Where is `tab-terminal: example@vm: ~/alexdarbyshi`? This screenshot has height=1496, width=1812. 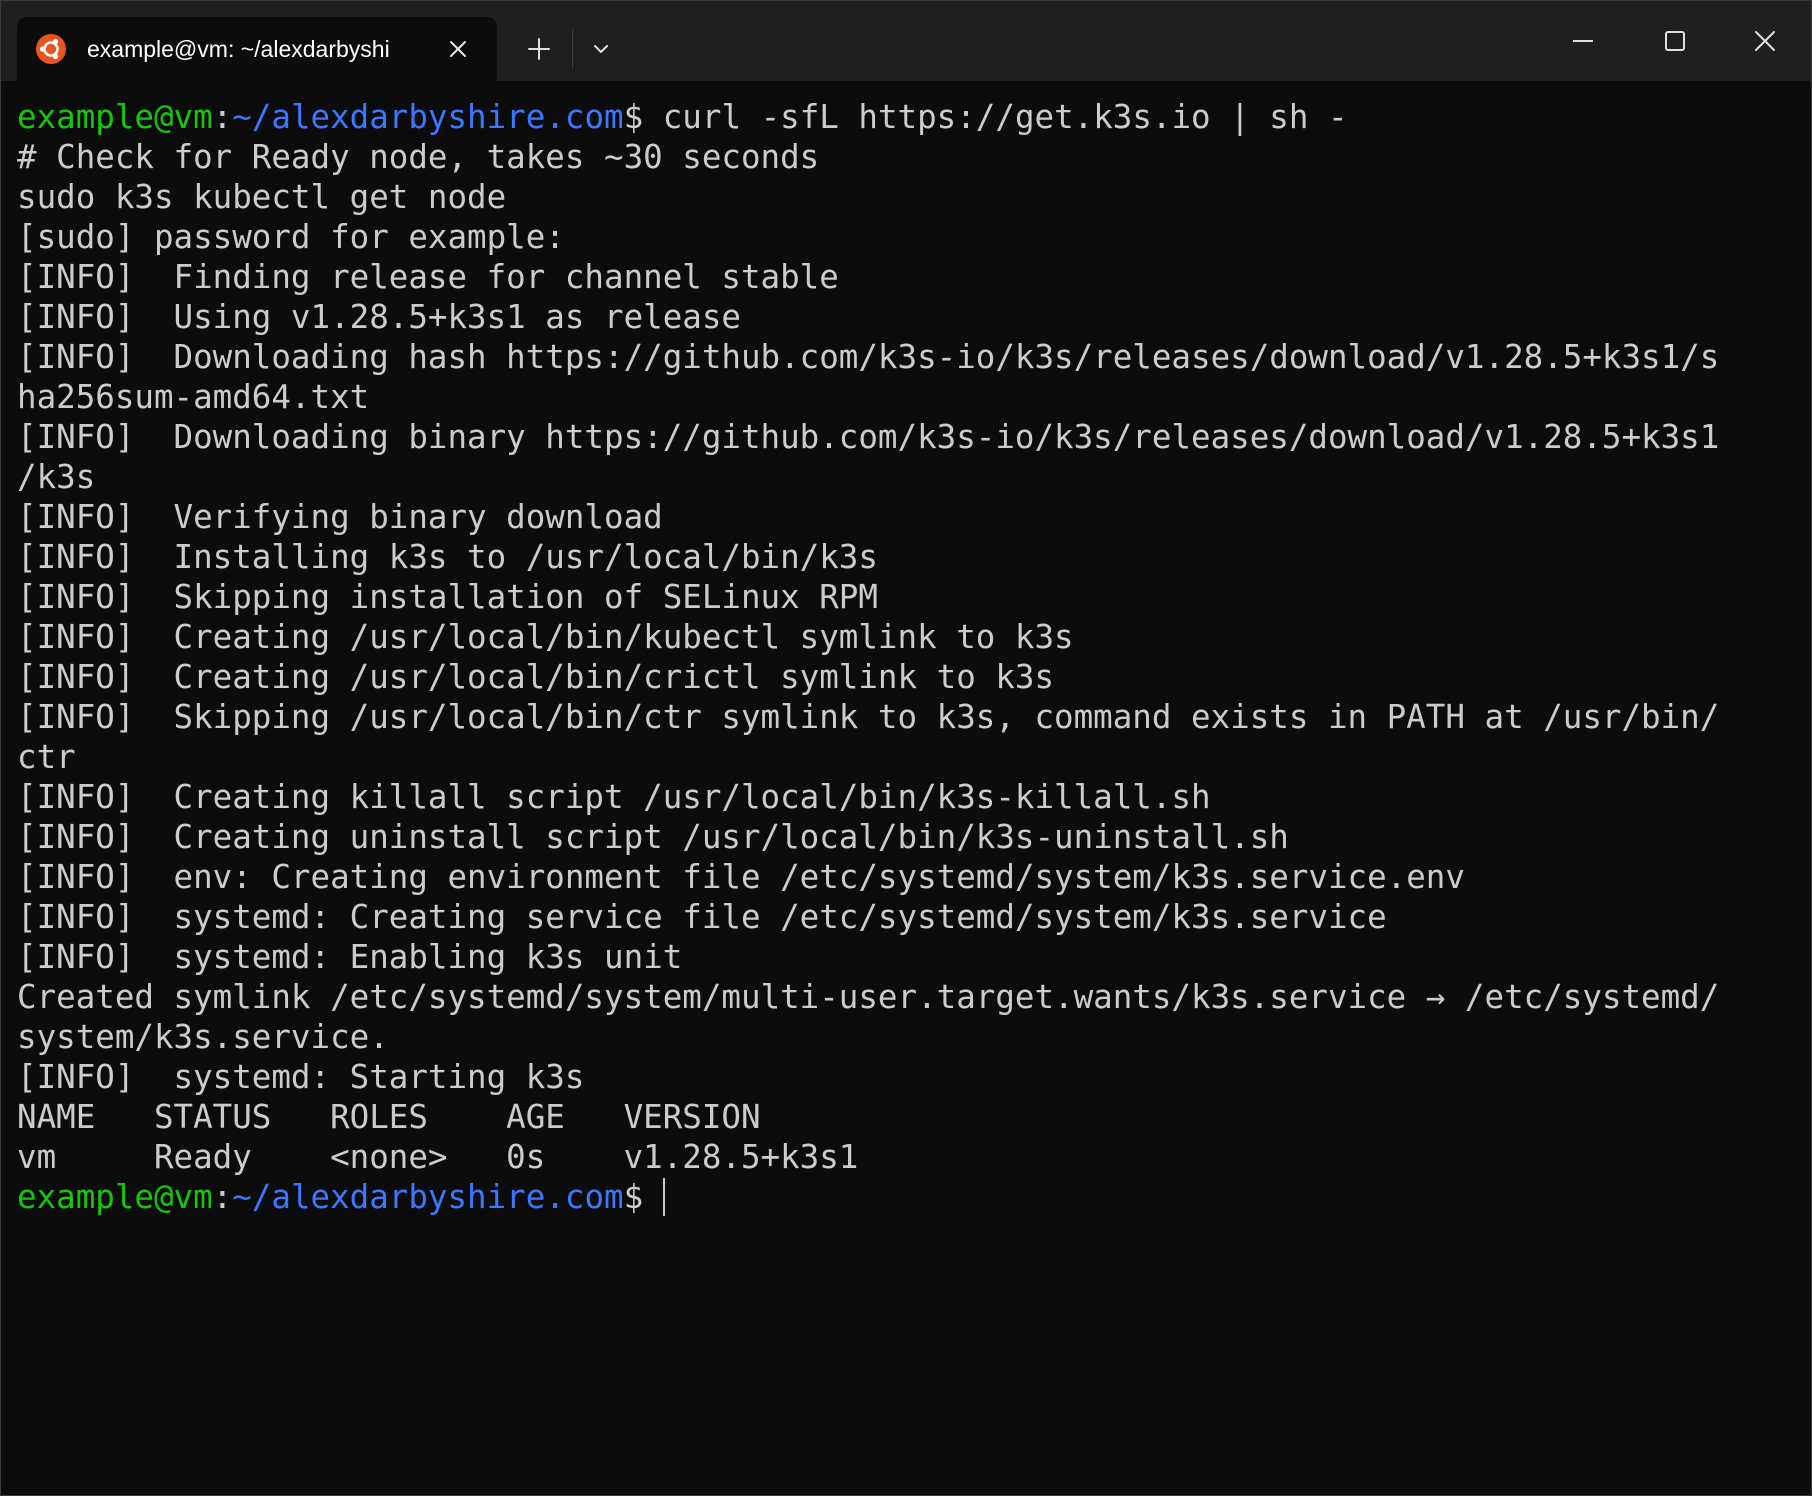
tab-terminal: example@vm: ~/alexdarbyshi is located at coordinates (257, 49).